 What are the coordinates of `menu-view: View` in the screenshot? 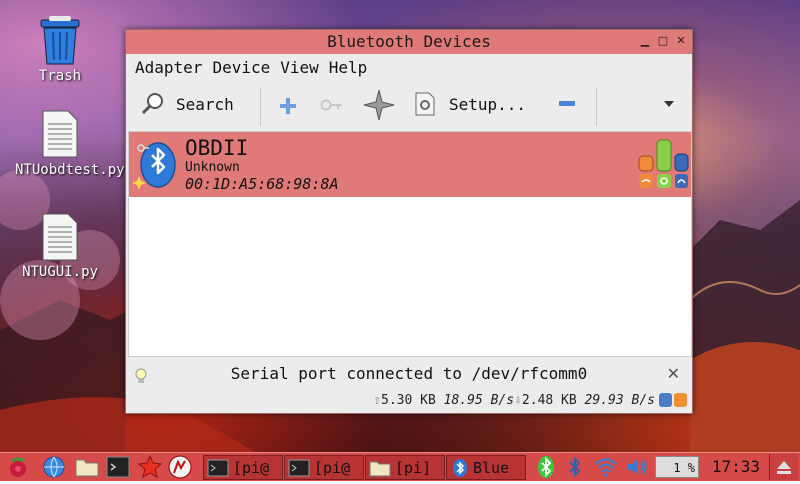 It's located at (299, 67).